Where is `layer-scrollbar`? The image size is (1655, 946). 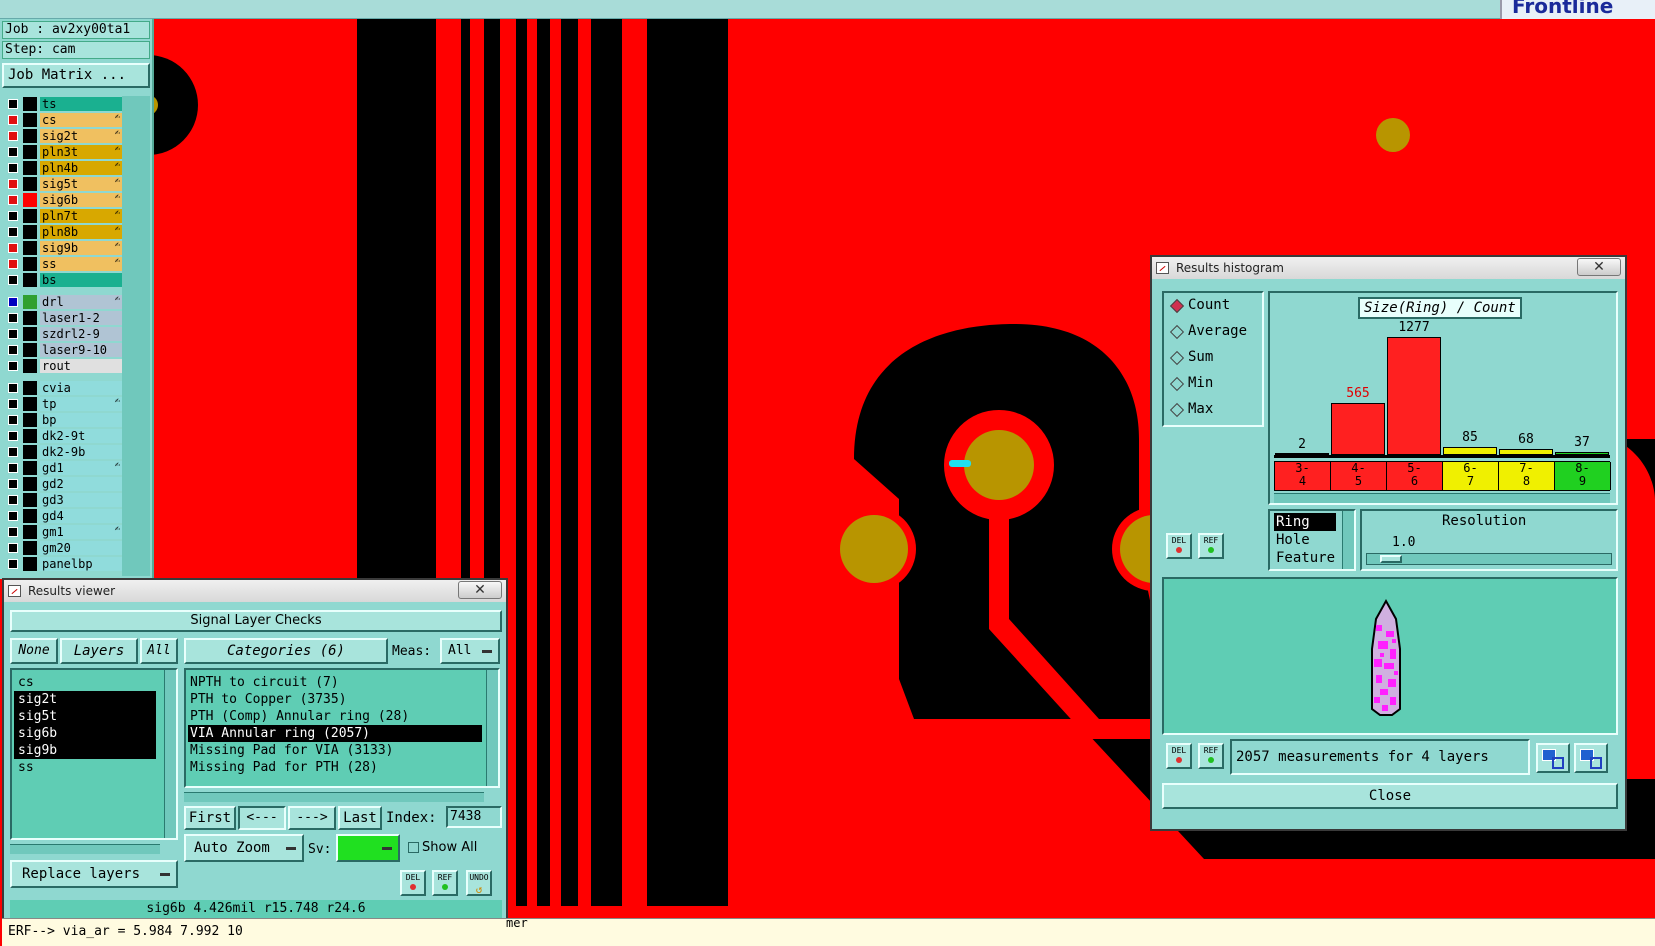
layer-scrollbar is located at coordinates (136, 336).